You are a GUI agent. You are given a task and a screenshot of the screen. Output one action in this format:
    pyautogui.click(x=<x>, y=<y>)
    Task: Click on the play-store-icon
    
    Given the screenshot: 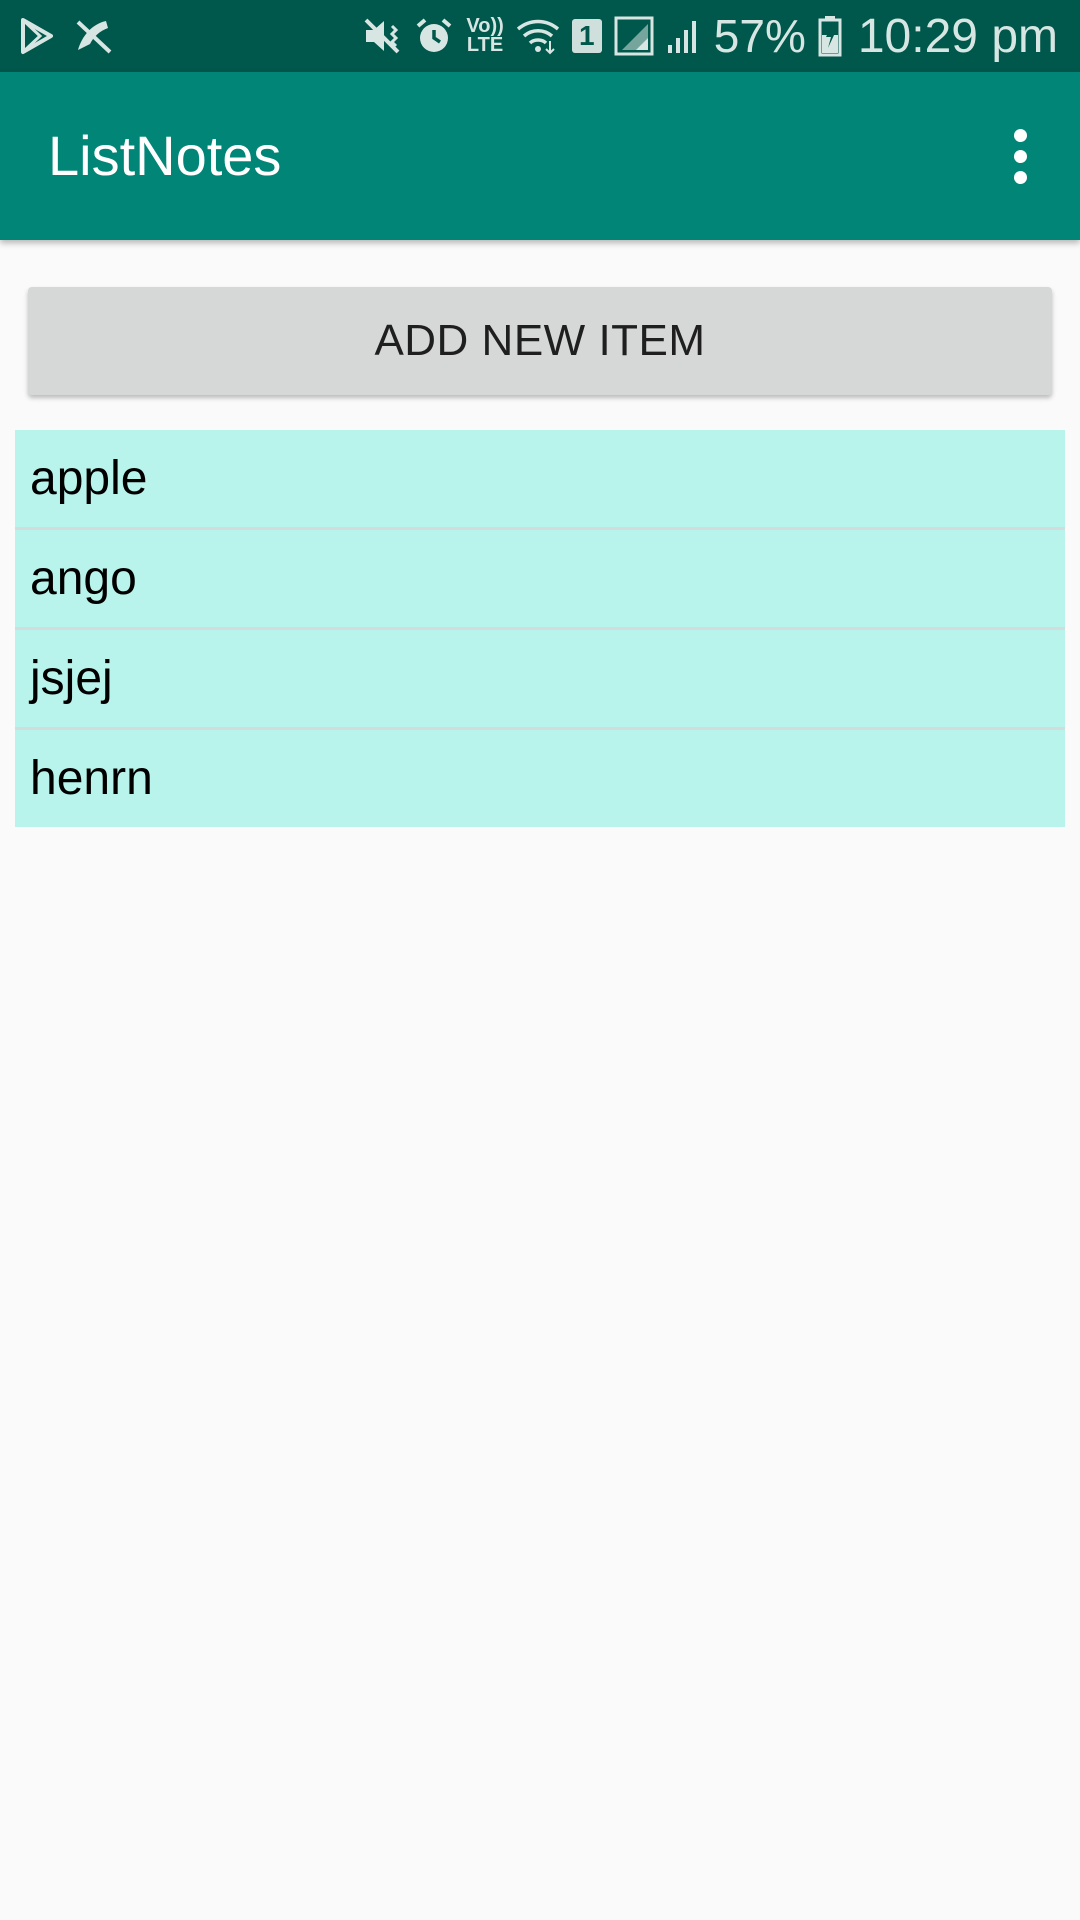 What is the action you would take?
    pyautogui.click(x=37, y=36)
    